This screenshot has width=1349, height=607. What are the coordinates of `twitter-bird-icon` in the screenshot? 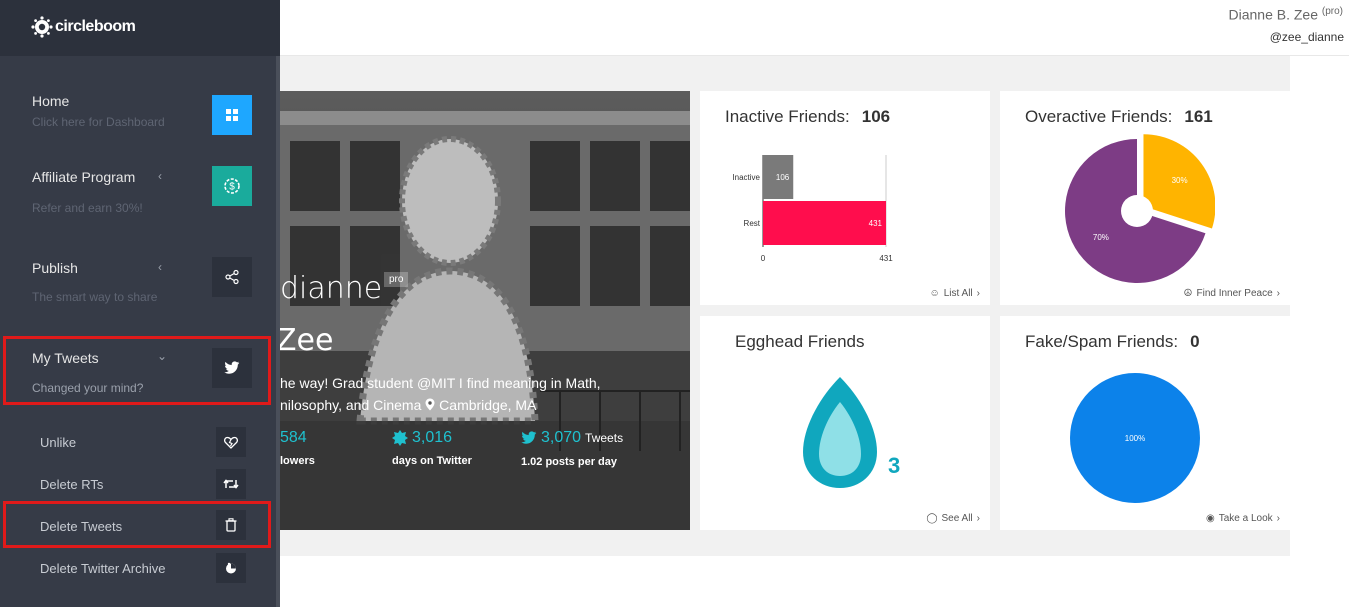 It's located at (529, 437).